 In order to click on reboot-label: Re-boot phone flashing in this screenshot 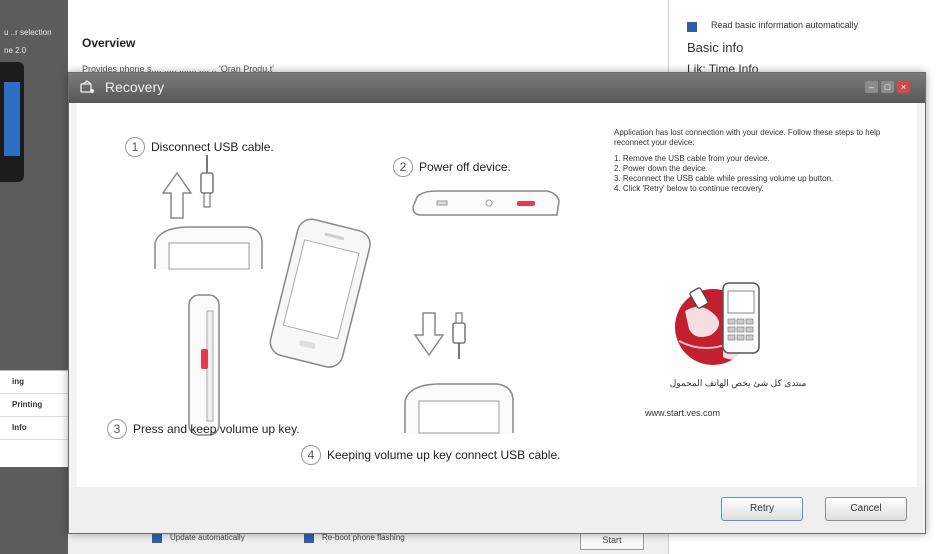, I will do `click(363, 537)`.